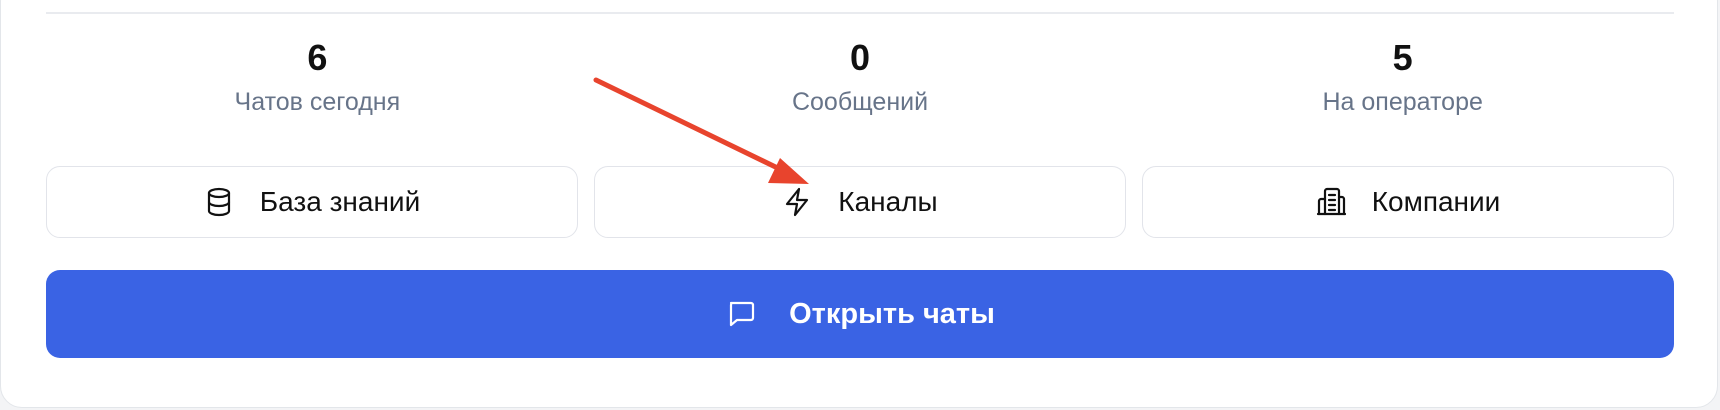 The height and width of the screenshot is (410, 1720). What do you see at coordinates (741, 314) in the screenshot?
I see `chat-bubble-icon` at bounding box center [741, 314].